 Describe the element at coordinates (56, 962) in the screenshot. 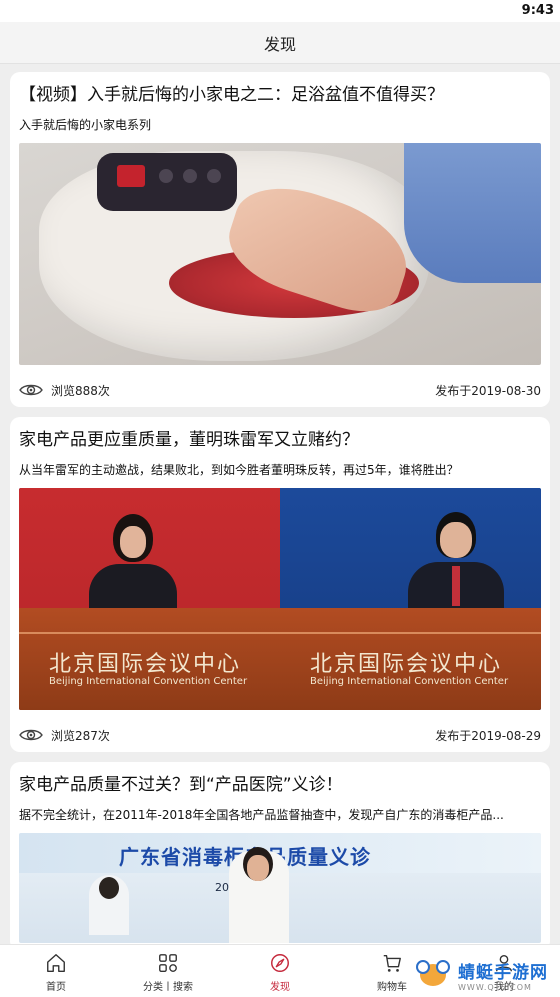

I see `home-icon` at that location.